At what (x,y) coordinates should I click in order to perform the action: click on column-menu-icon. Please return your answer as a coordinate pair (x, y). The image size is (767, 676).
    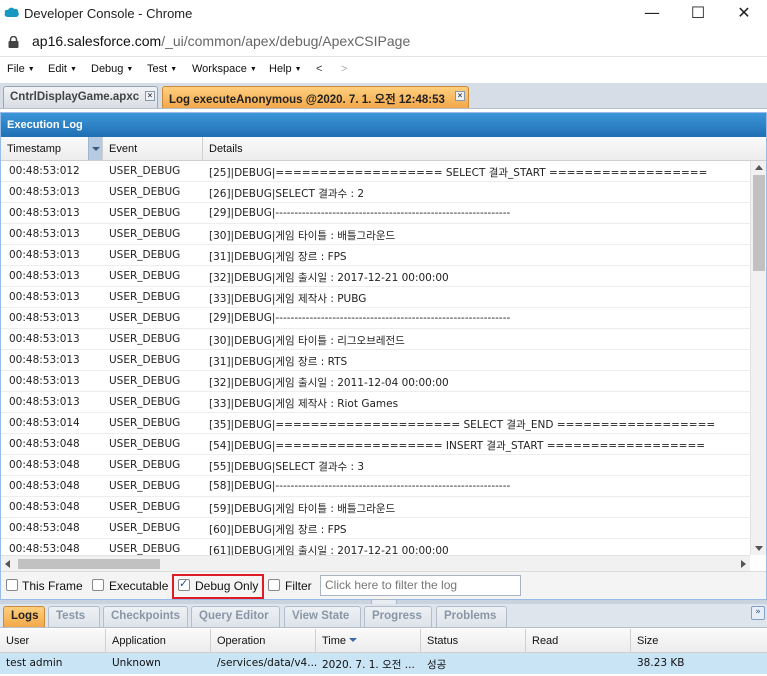
    Looking at the image, I should click on (95, 148).